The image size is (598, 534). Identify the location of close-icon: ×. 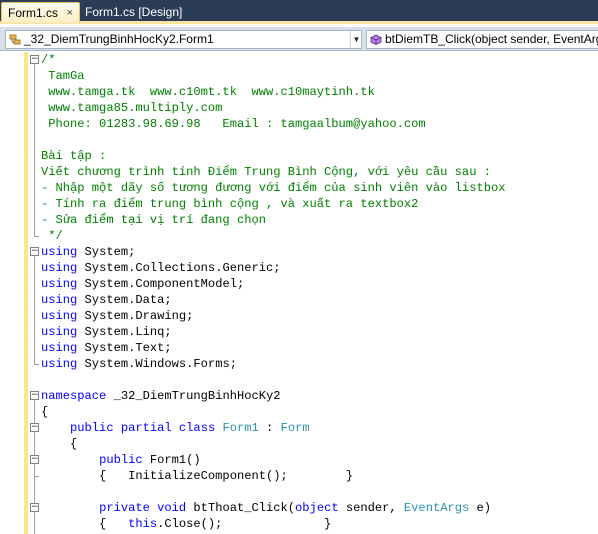
(70, 13).